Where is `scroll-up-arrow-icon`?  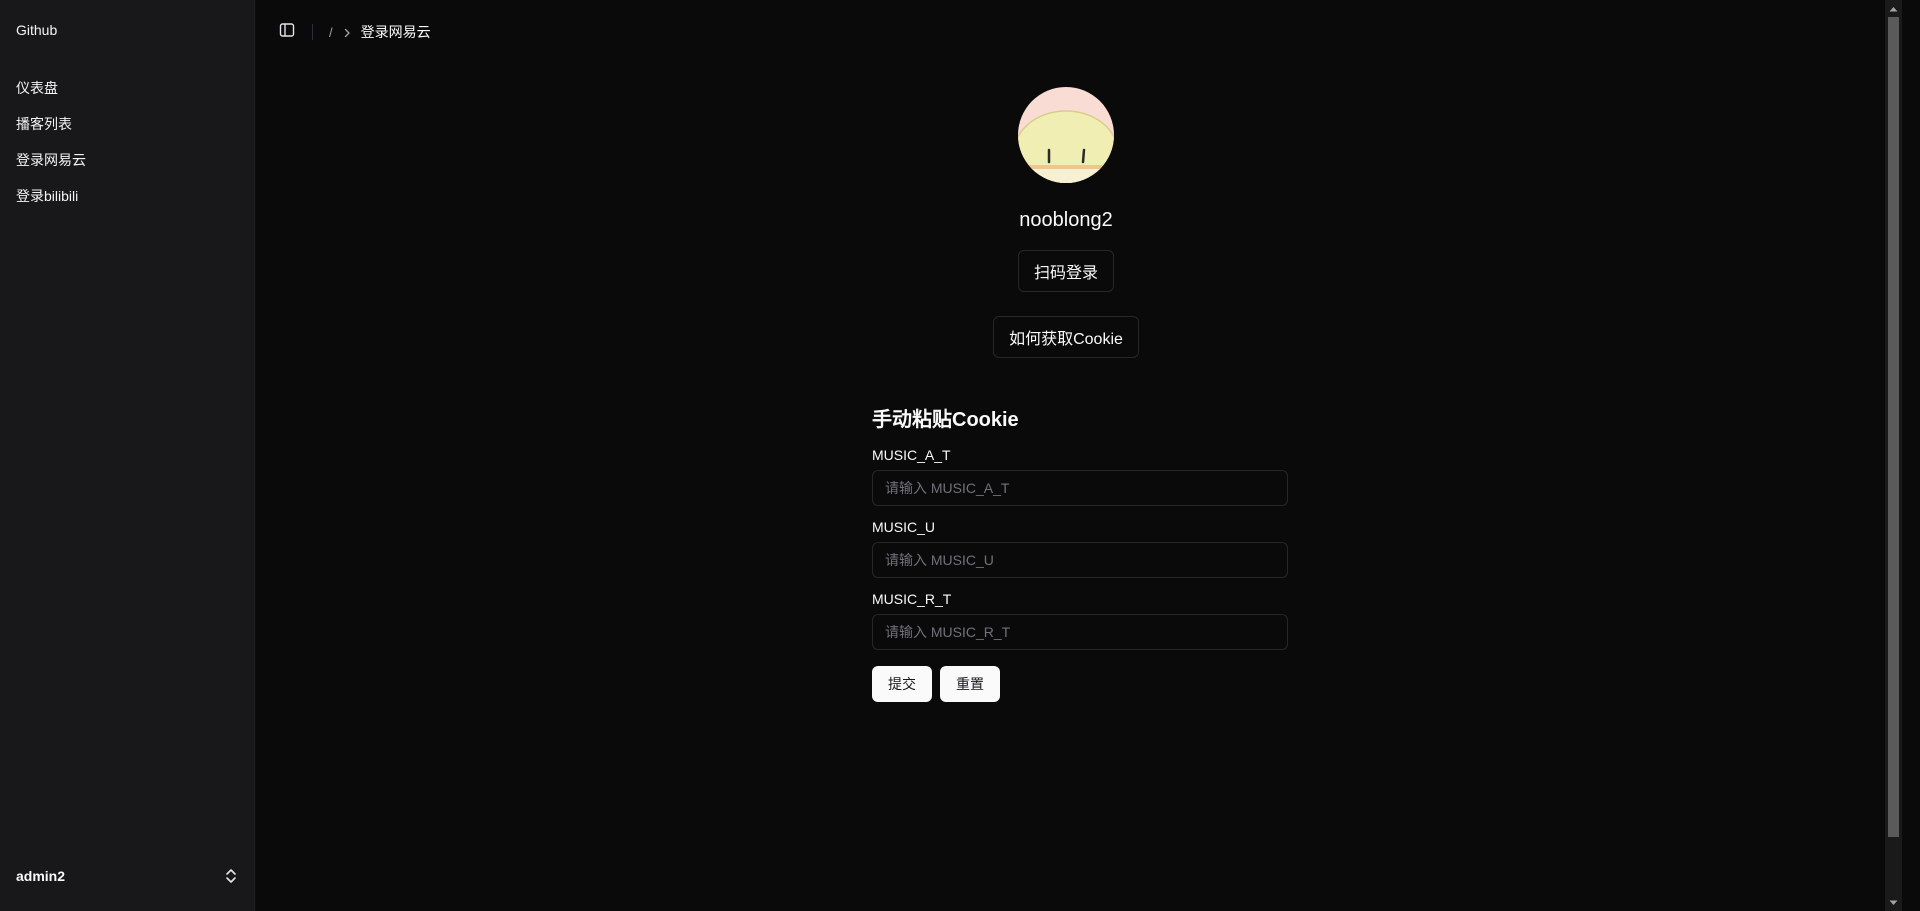 scroll-up-arrow-icon is located at coordinates (1893, 8).